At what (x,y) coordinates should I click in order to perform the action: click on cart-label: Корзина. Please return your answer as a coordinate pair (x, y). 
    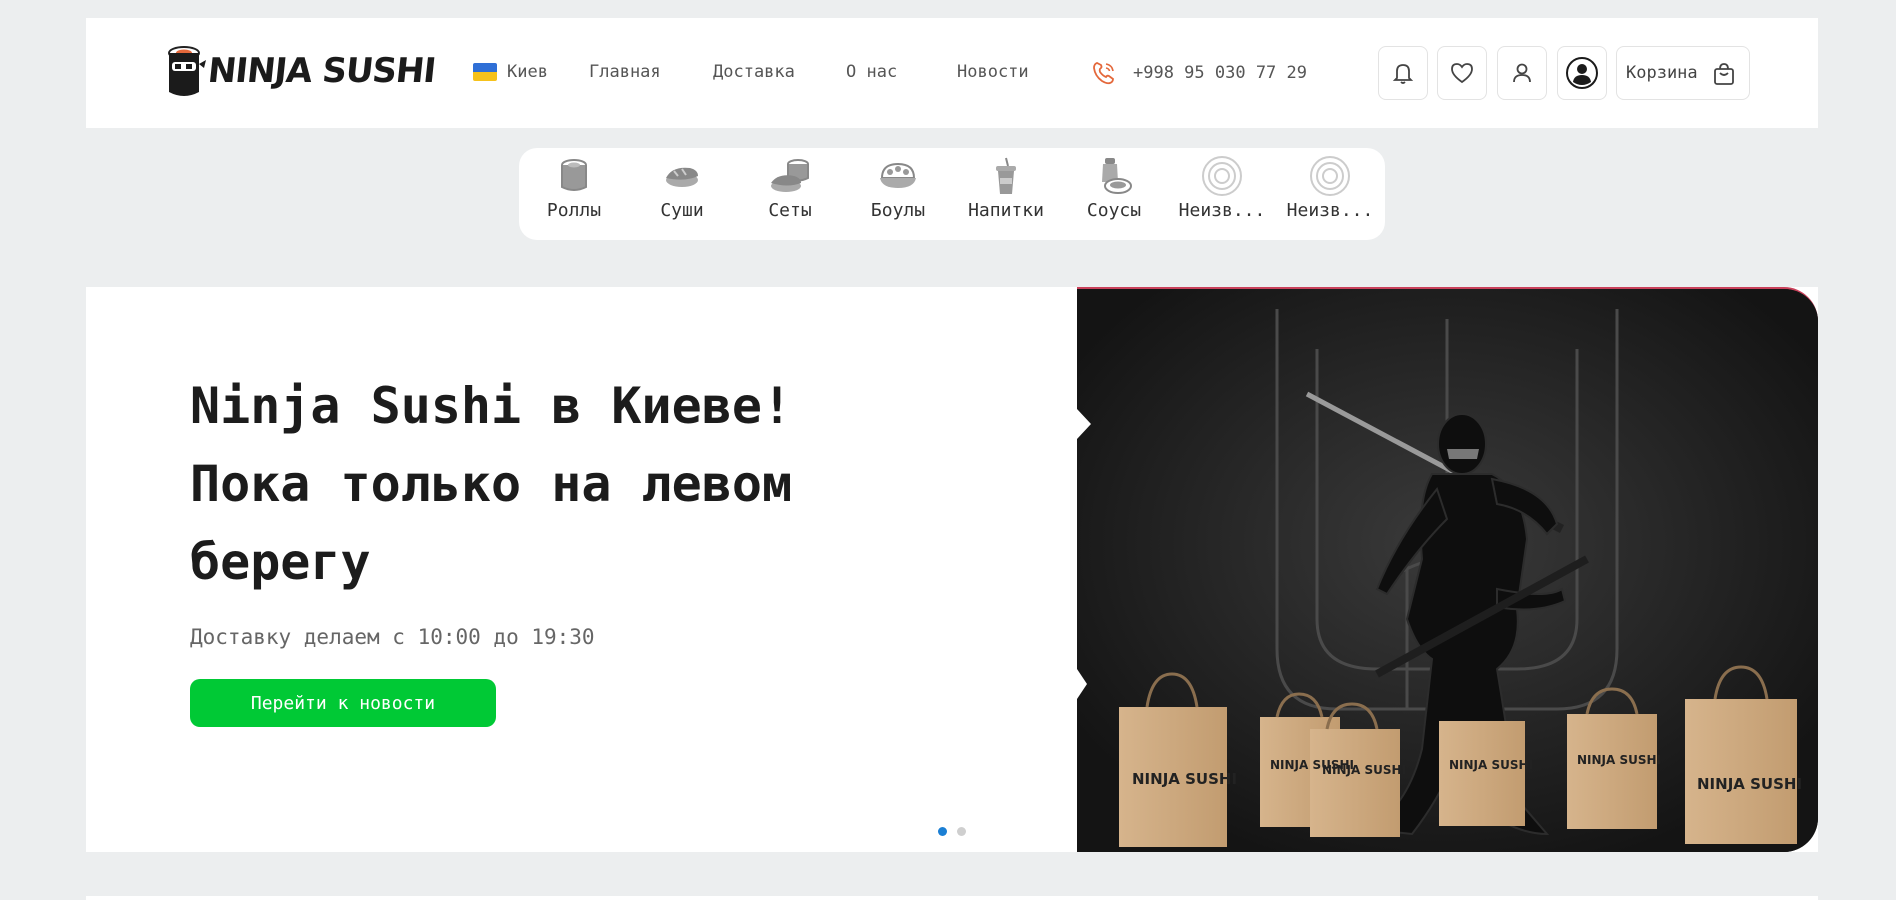
    Looking at the image, I should click on (1662, 73).